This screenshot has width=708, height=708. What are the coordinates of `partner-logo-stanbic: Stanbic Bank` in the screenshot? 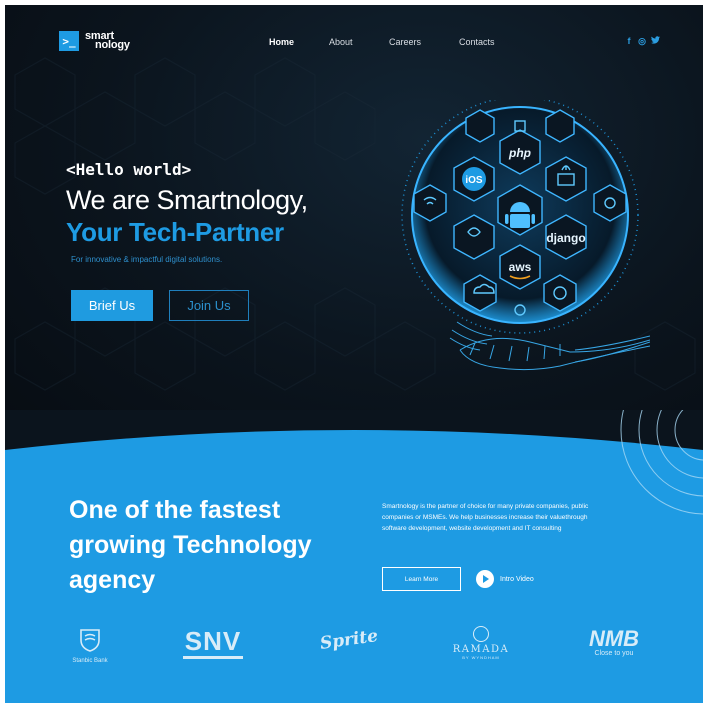 It's located at (90, 646).